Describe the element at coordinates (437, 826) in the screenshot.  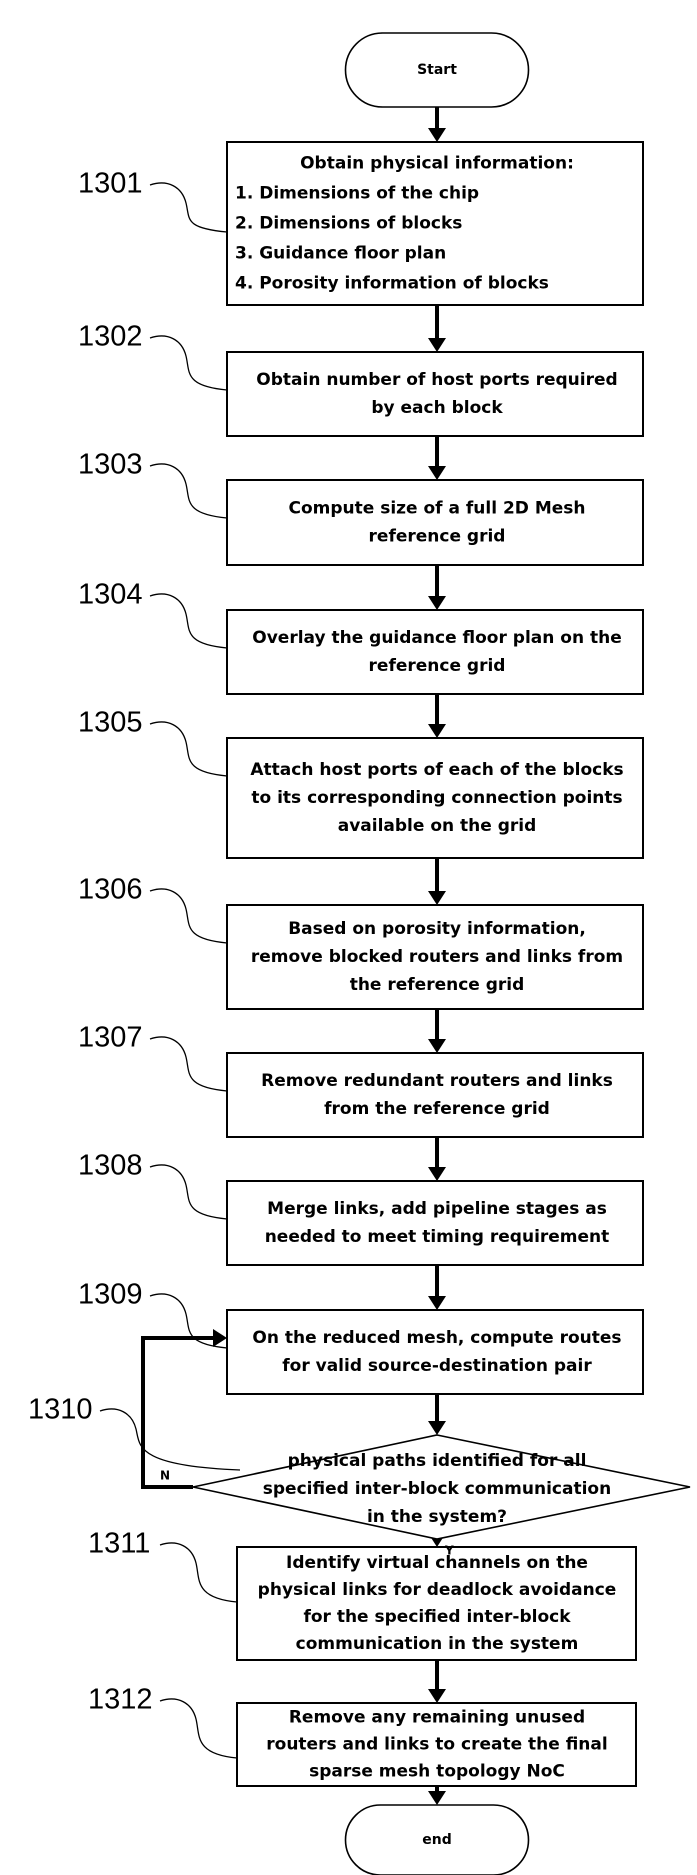
I see `process-box-1305-line: available on the grid` at that location.